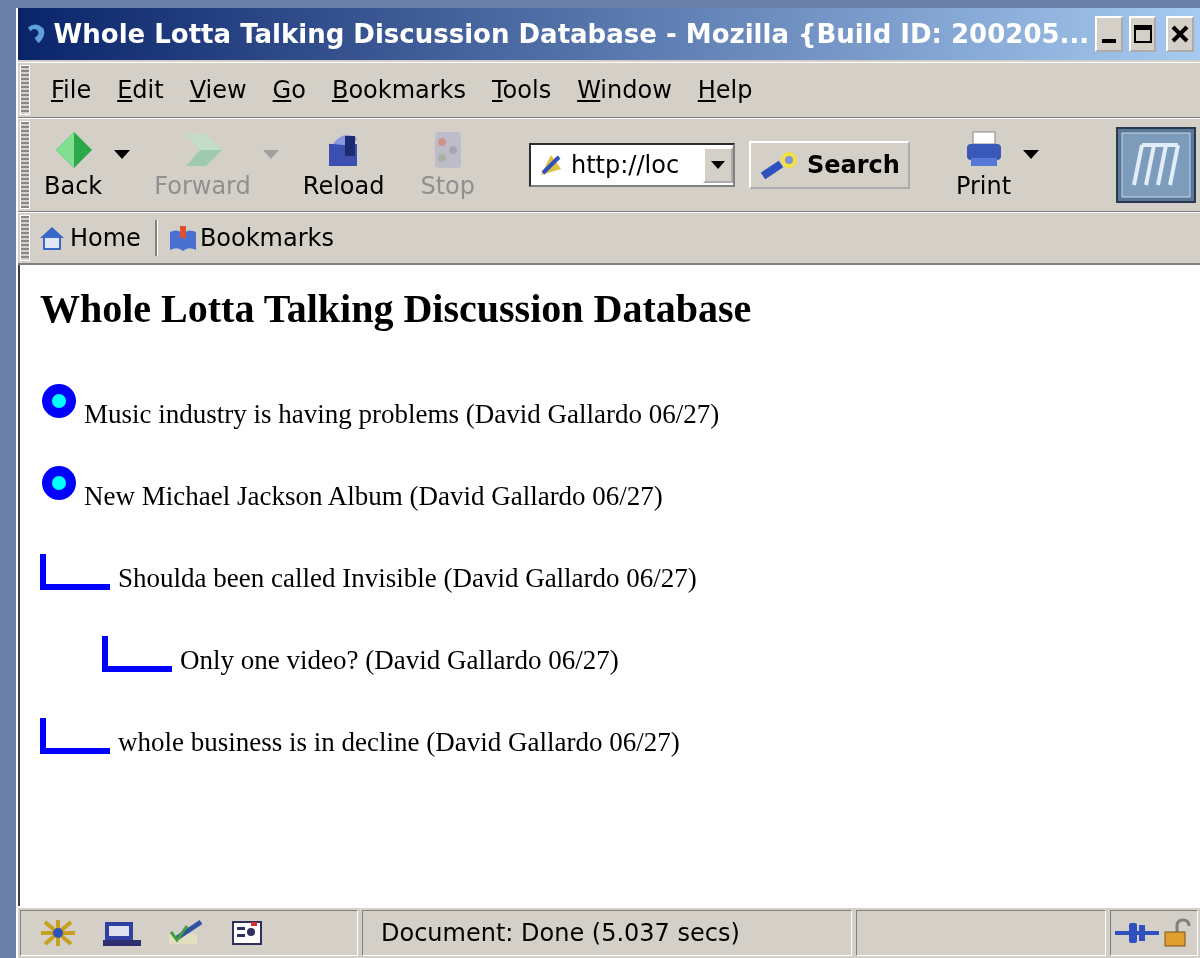 This screenshot has height=958, width=1200. Describe the element at coordinates (1109, 34) in the screenshot. I see `minimize-button` at that location.